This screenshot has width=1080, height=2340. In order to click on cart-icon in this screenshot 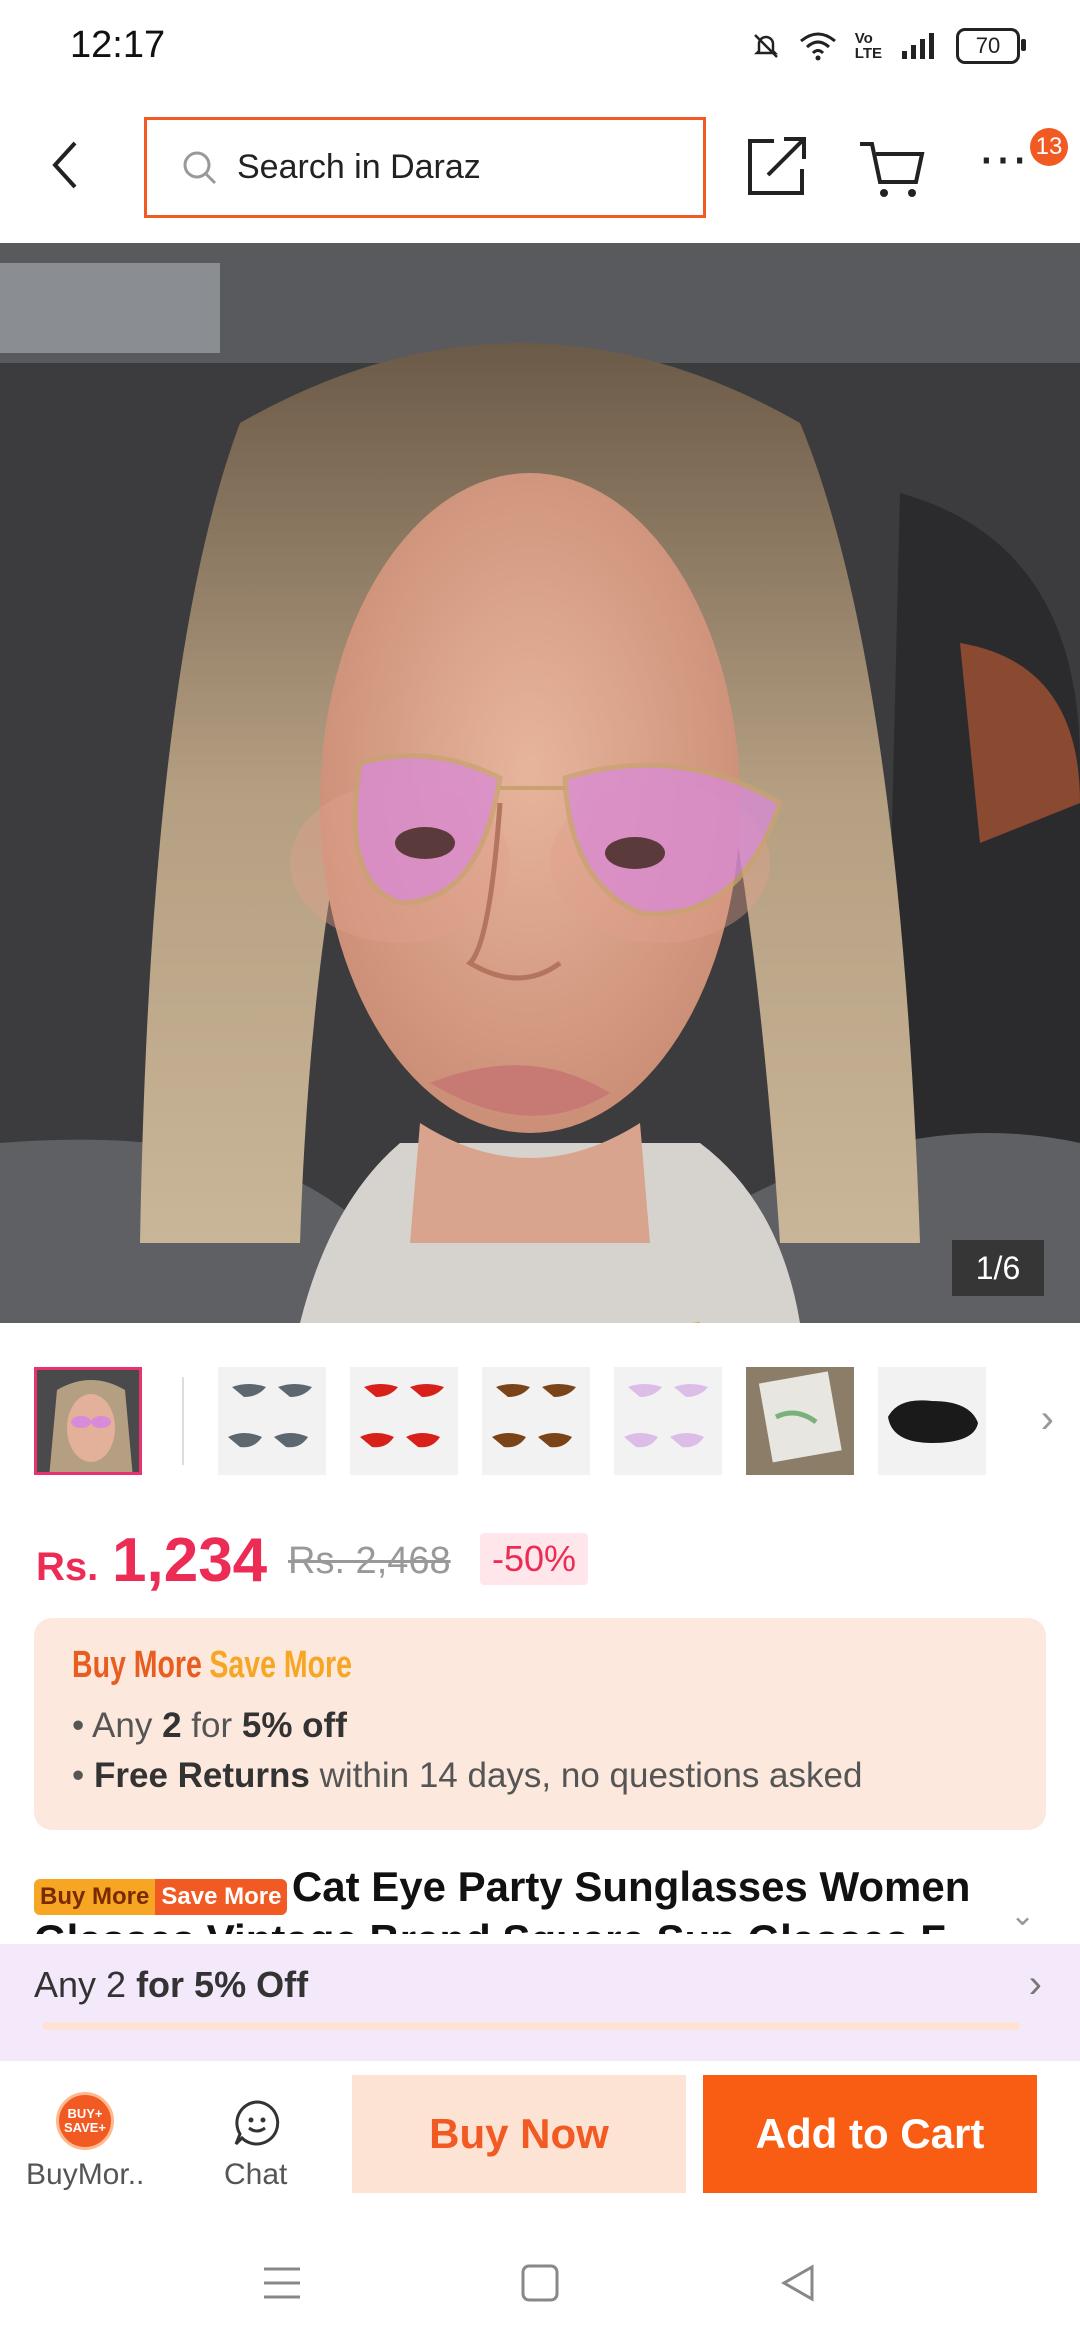, I will do `click(892, 169)`.